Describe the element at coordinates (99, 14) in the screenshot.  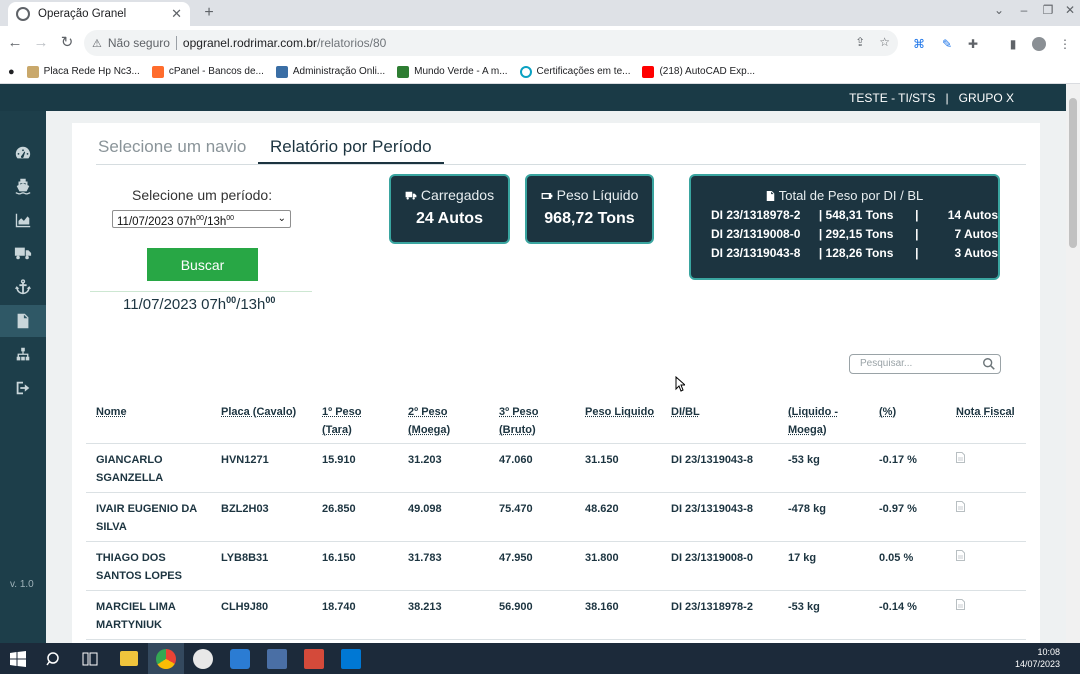
I see `browser-tab: Operação Granel ✕` at that location.